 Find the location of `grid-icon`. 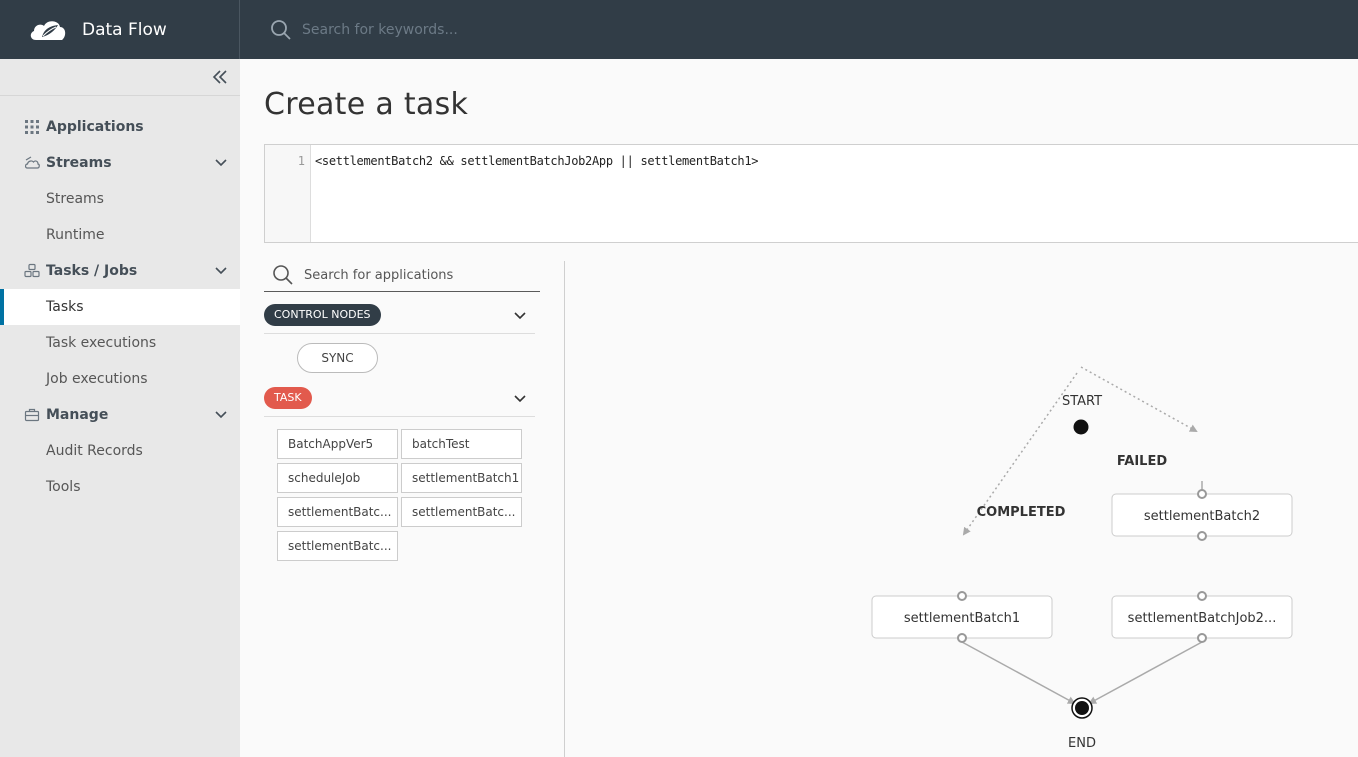

grid-icon is located at coordinates (32, 127).